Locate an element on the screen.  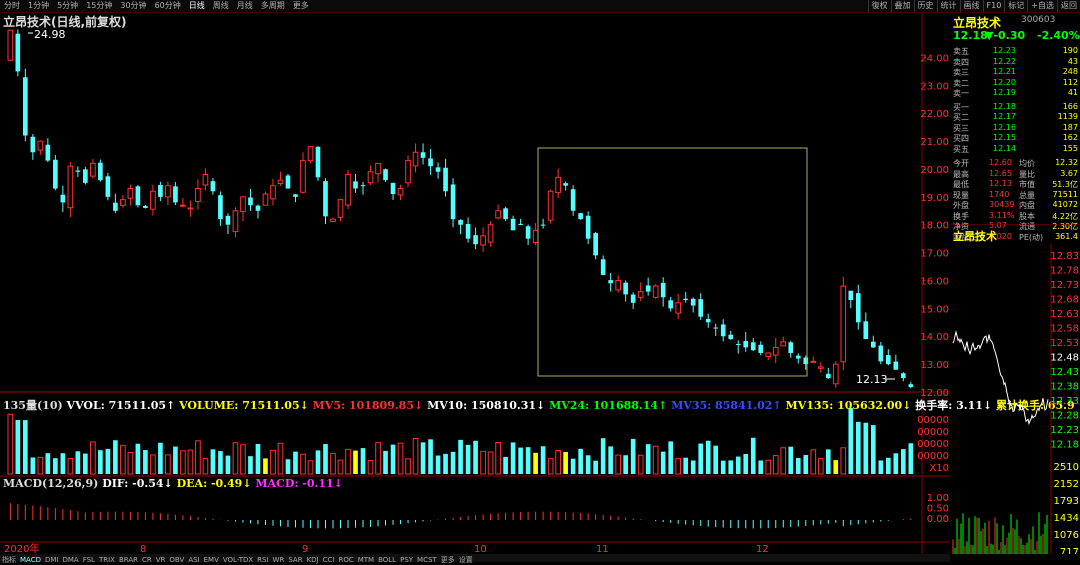
month-label: 9 is located at coordinates (305, 549).